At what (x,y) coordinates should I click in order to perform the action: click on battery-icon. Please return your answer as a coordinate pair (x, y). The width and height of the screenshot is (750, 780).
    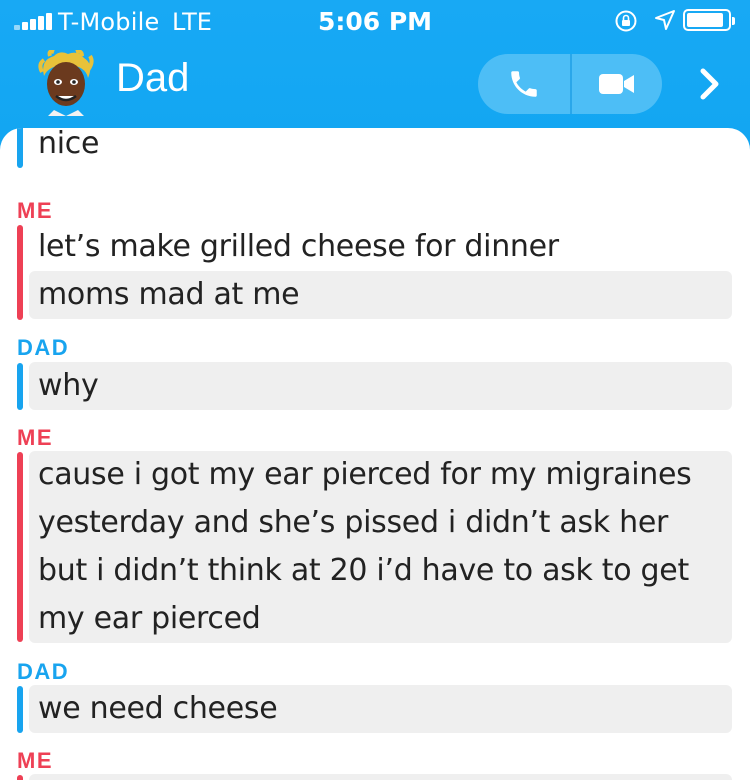
    Looking at the image, I should click on (709, 20).